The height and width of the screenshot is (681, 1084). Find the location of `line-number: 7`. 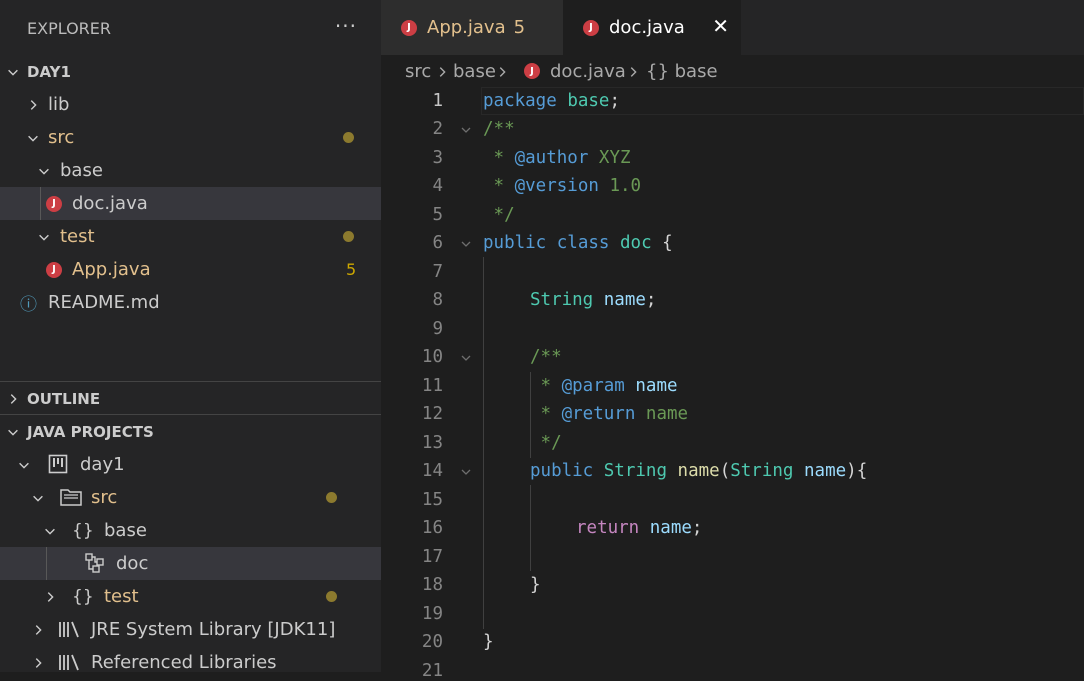

line-number: 7 is located at coordinates (437, 272).